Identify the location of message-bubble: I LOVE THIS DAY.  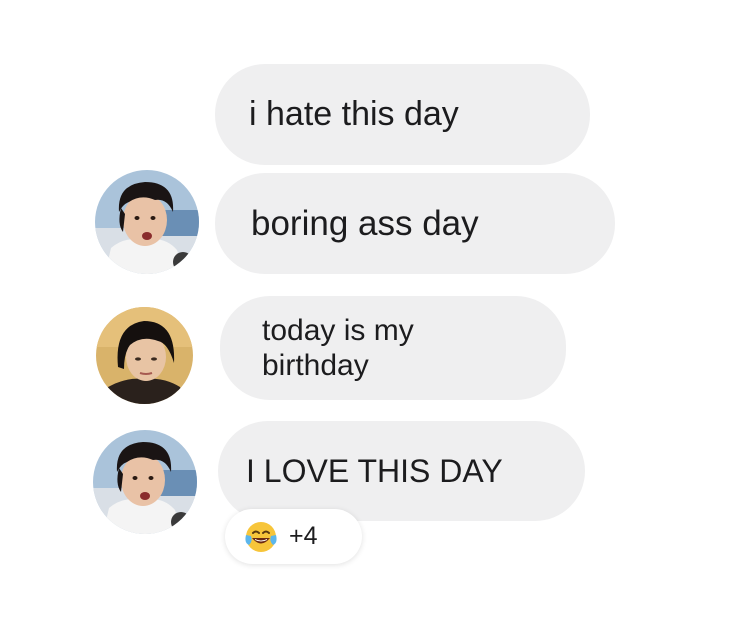
(401, 471).